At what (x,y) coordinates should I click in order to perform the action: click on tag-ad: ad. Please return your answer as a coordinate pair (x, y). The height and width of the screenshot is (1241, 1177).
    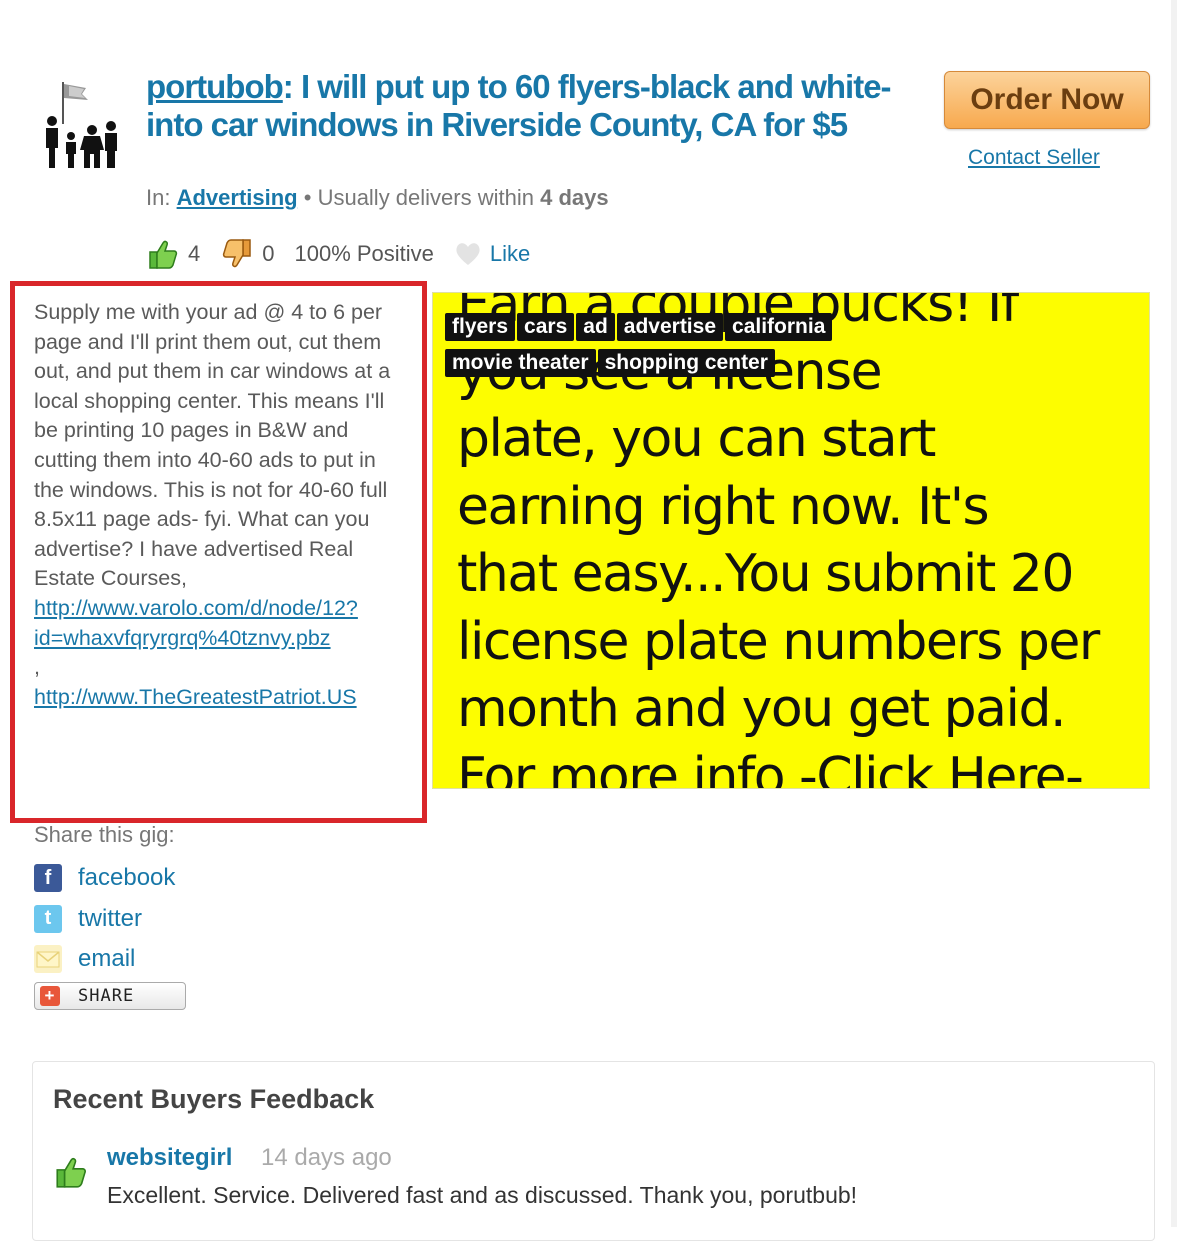
    Looking at the image, I should click on (595, 327).